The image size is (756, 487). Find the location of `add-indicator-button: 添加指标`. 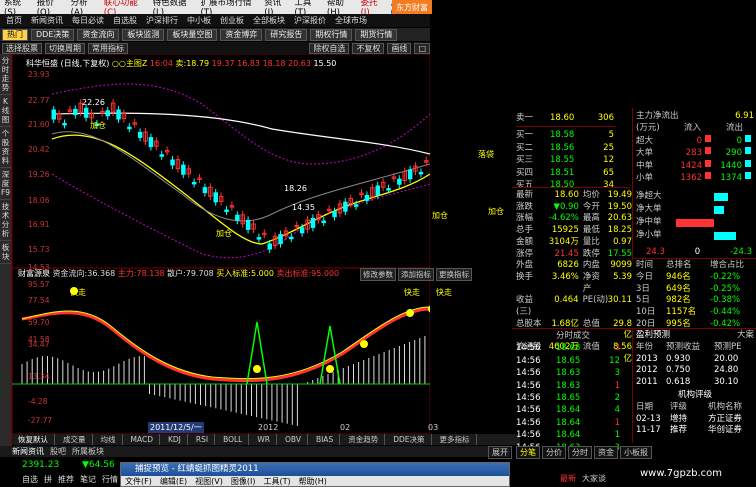

add-indicator-button: 添加指标 is located at coordinates (416, 274).